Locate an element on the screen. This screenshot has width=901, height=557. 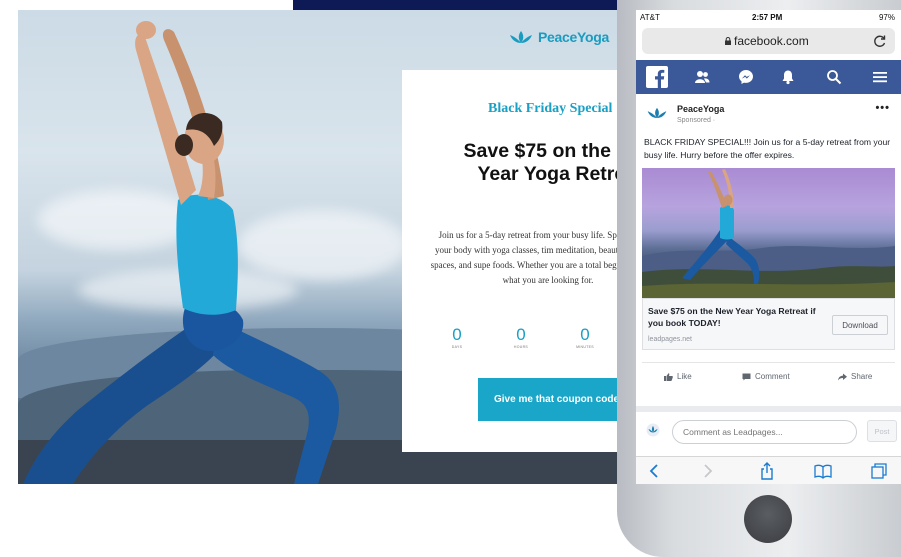
bookmarks-icon is located at coordinates (823, 471).